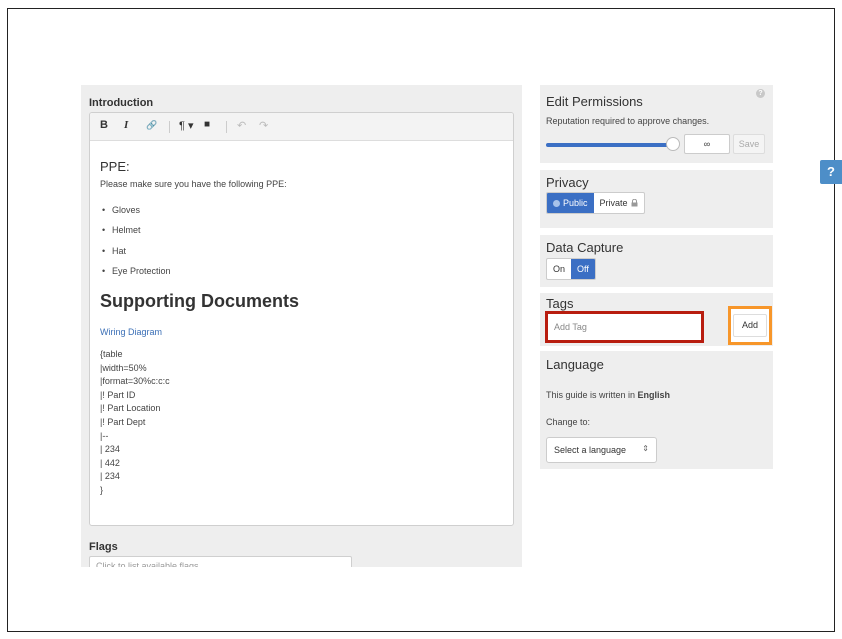 Image resolution: width=842 pixels, height=639 pixels. I want to click on change-to-label: Change to:, so click(568, 422).